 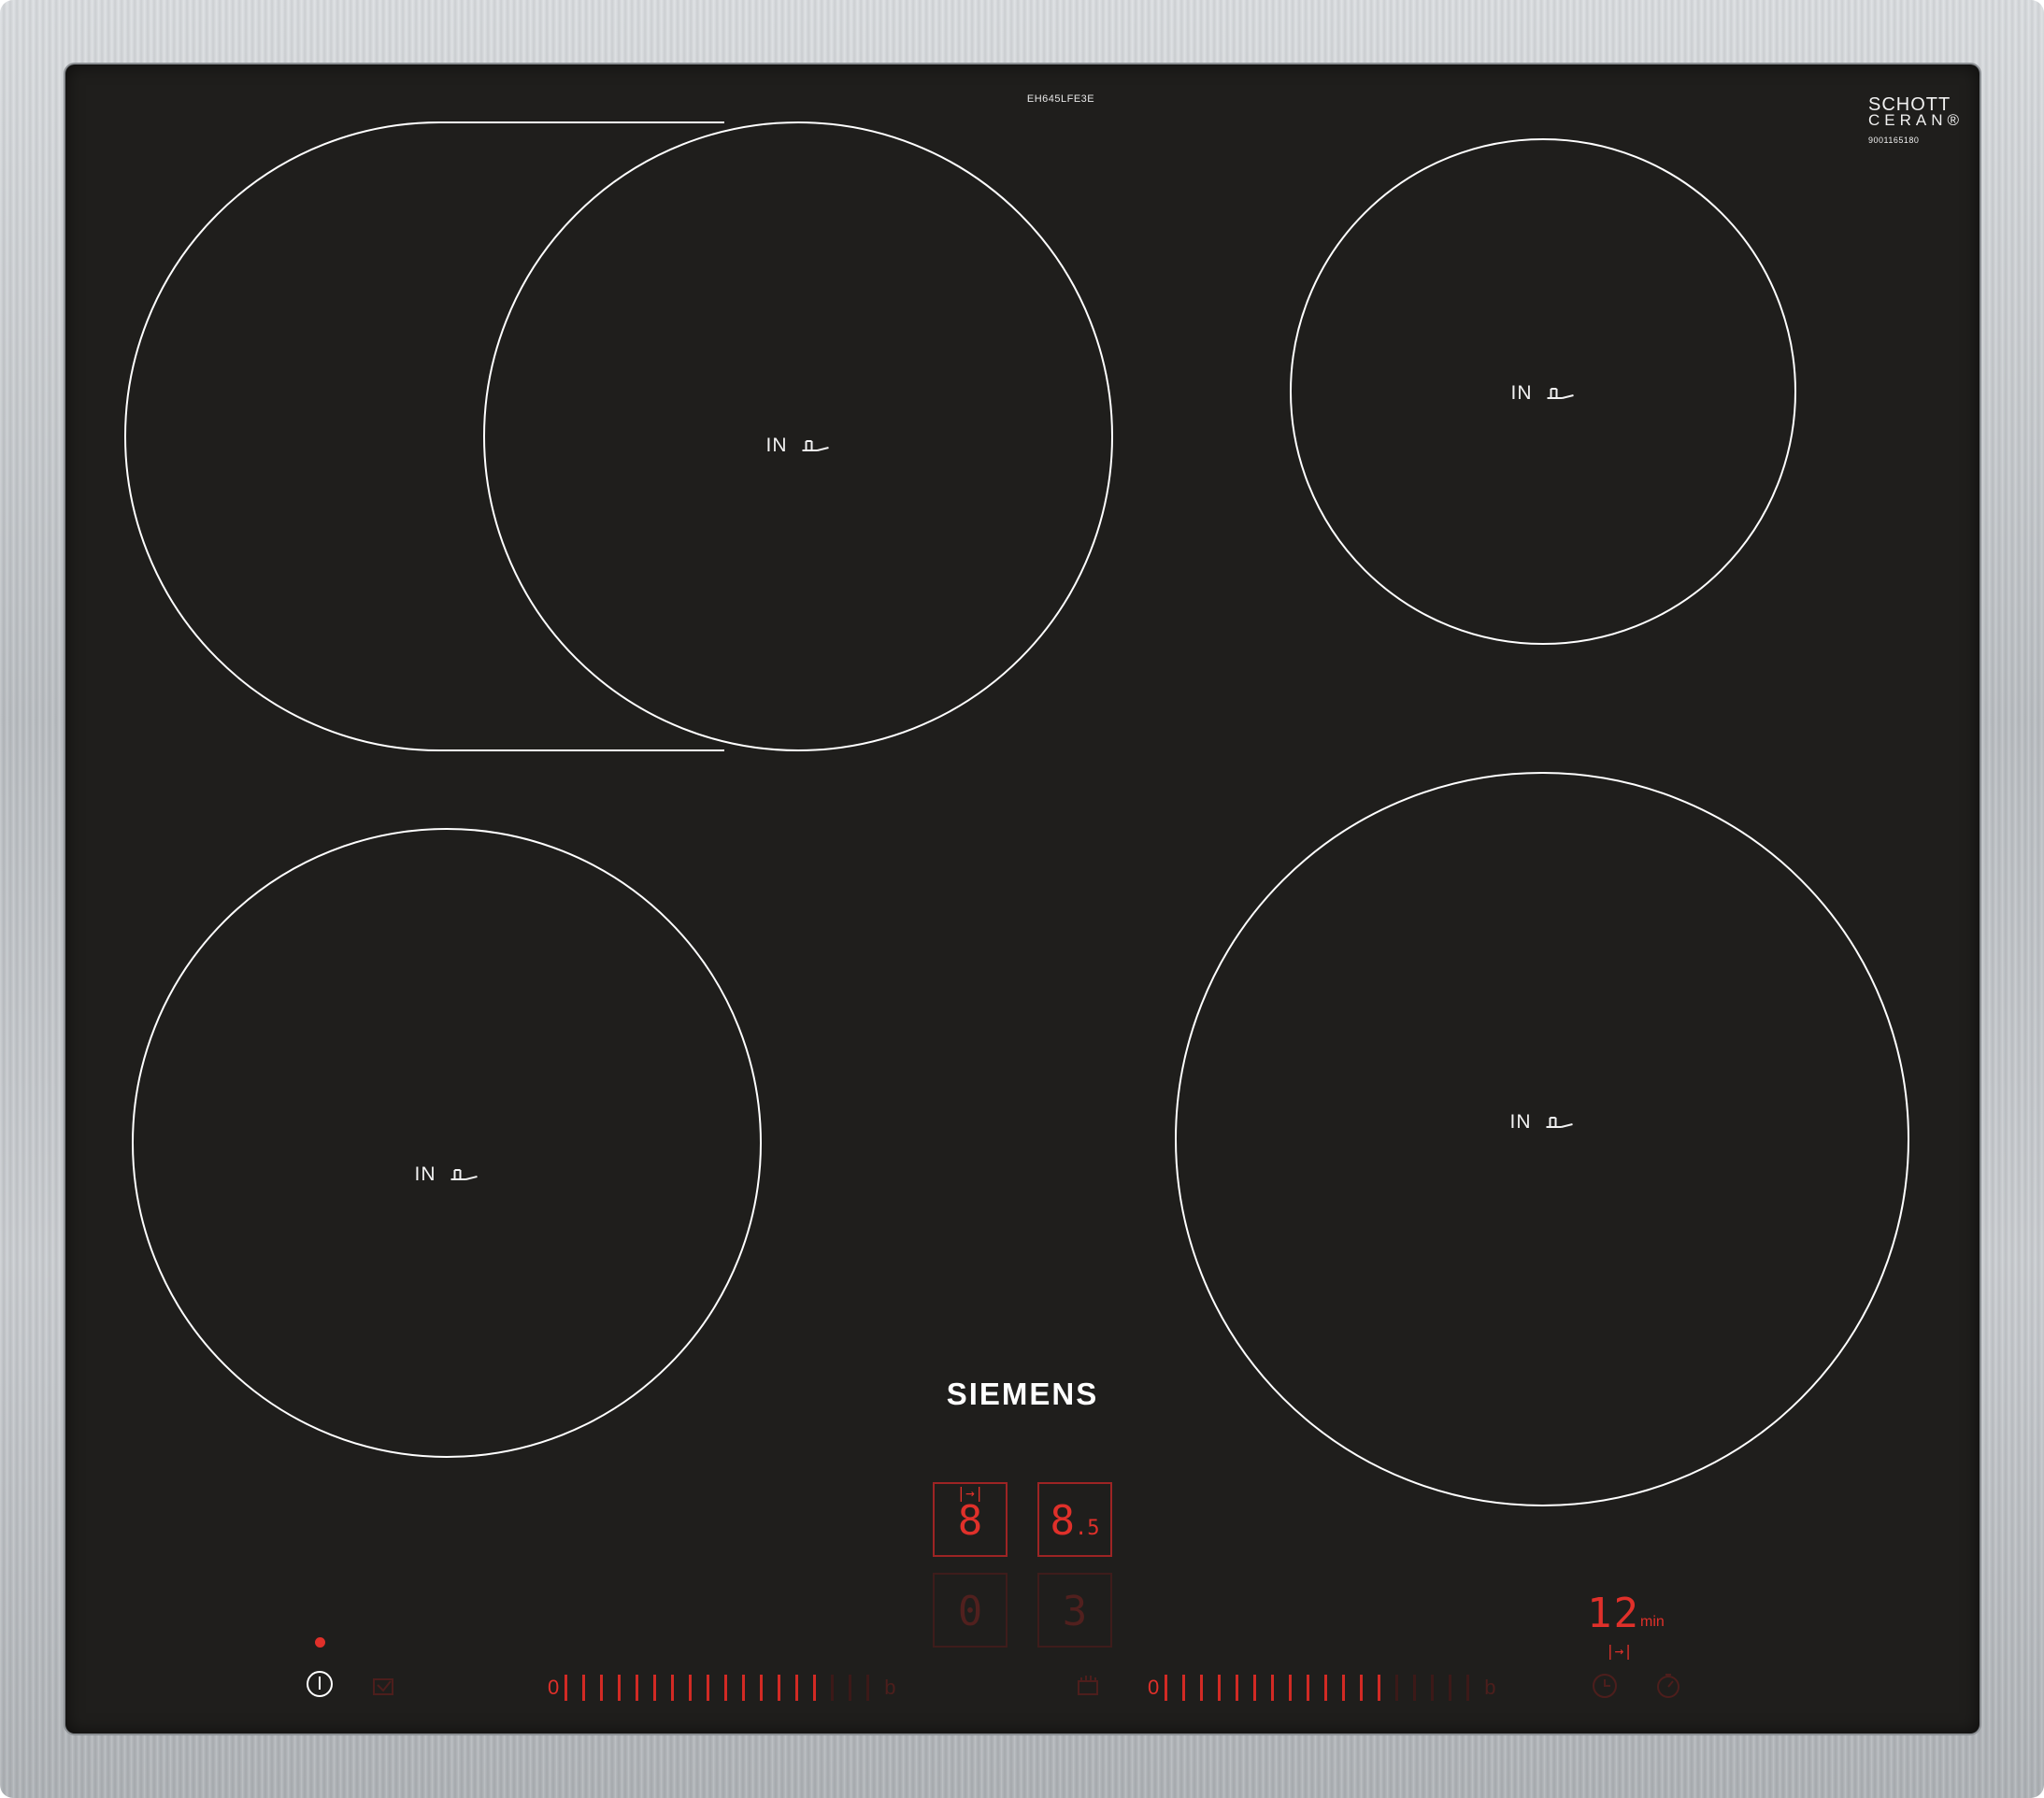 I want to click on power-indicator-dot, so click(x=320, y=1642).